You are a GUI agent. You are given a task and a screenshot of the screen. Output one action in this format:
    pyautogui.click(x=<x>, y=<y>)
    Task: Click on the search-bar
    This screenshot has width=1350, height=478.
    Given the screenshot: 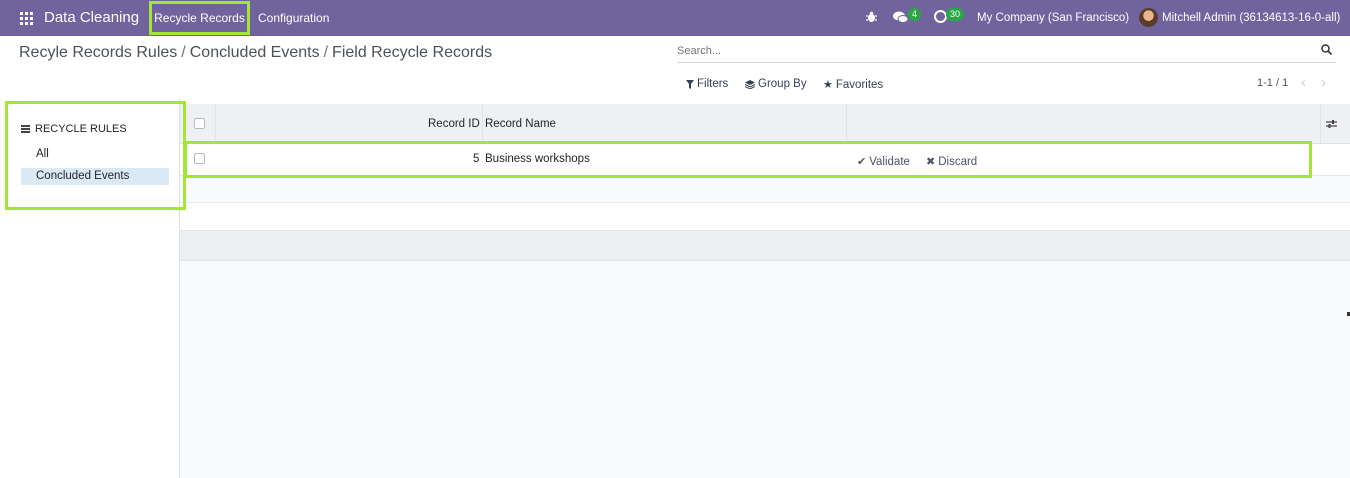 What is the action you would take?
    pyautogui.click(x=1006, y=52)
    